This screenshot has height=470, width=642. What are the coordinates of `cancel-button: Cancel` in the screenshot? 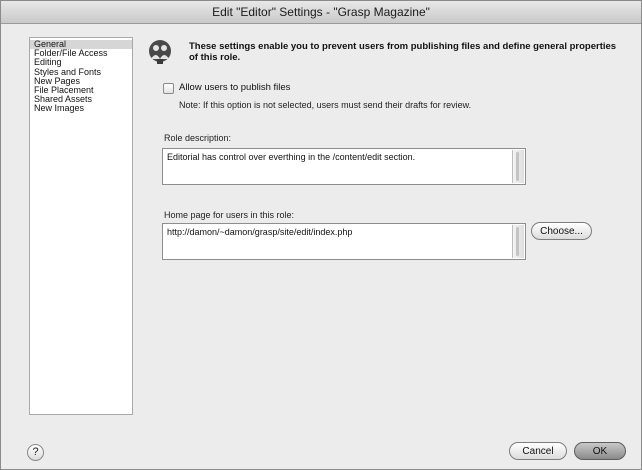 It's located at (538, 451).